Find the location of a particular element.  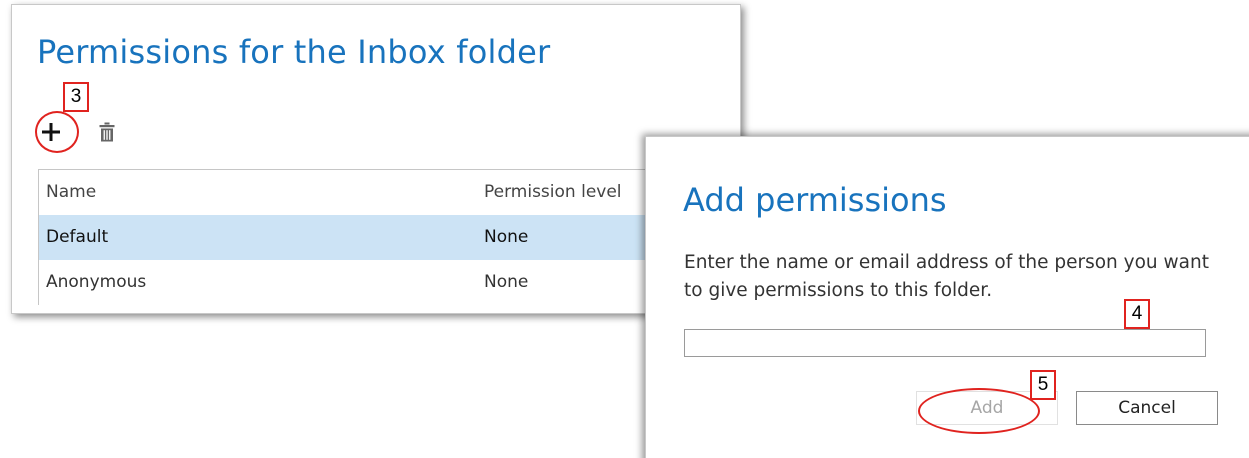

row-name: Anonymous is located at coordinates (96, 282).